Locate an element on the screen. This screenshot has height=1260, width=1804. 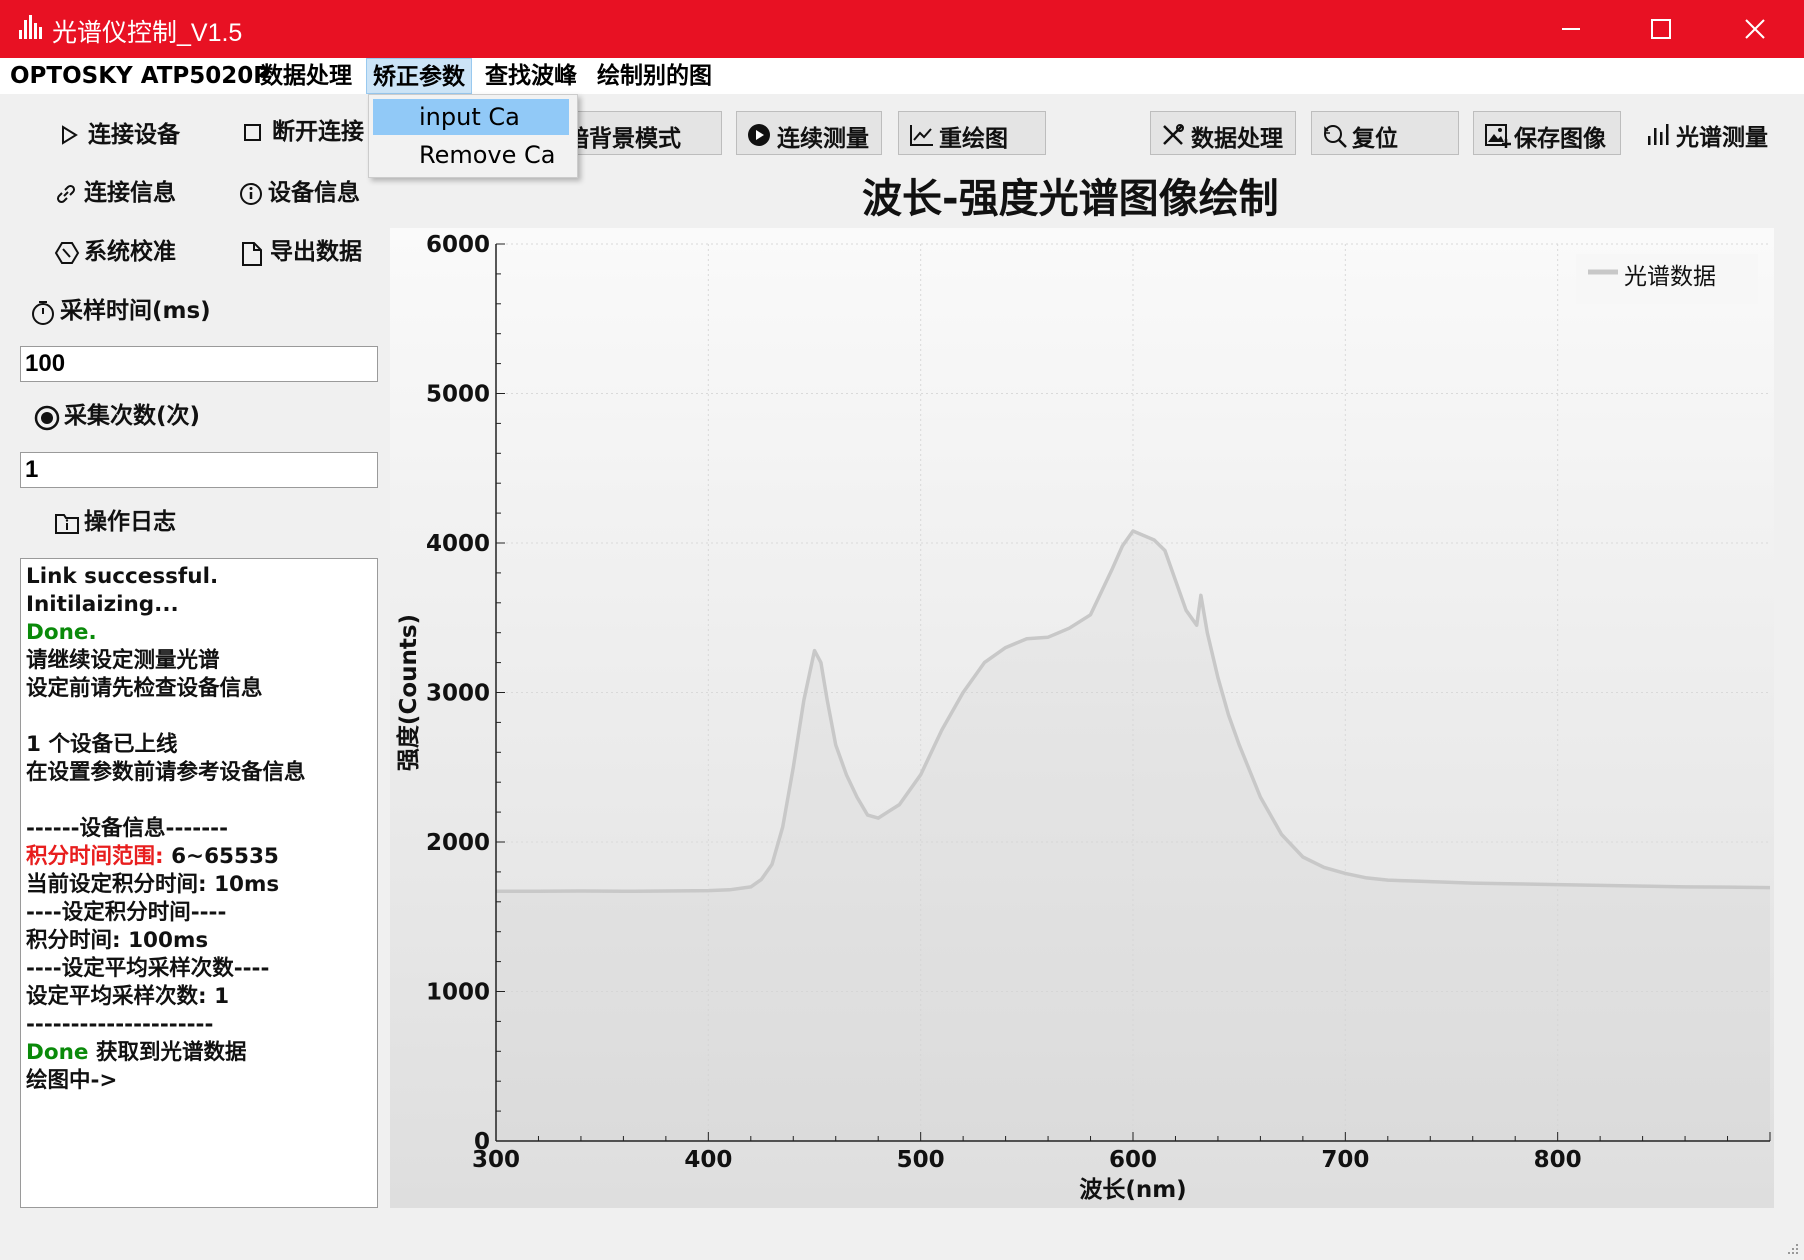
log-line-part: Done is located at coordinates (61, 1052).